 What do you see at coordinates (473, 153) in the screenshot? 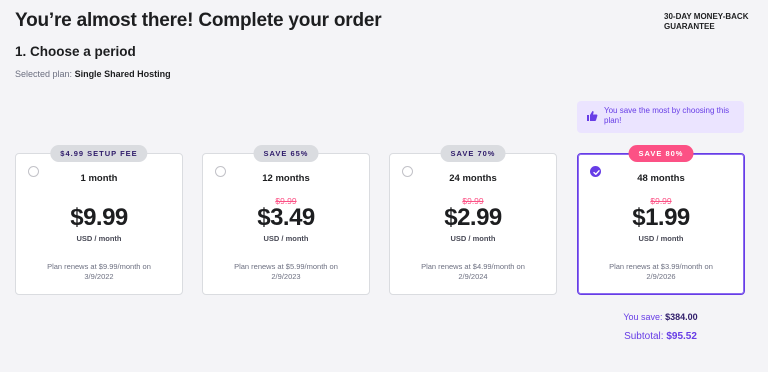
I see `discount-badge: SAVE 70%` at bounding box center [473, 153].